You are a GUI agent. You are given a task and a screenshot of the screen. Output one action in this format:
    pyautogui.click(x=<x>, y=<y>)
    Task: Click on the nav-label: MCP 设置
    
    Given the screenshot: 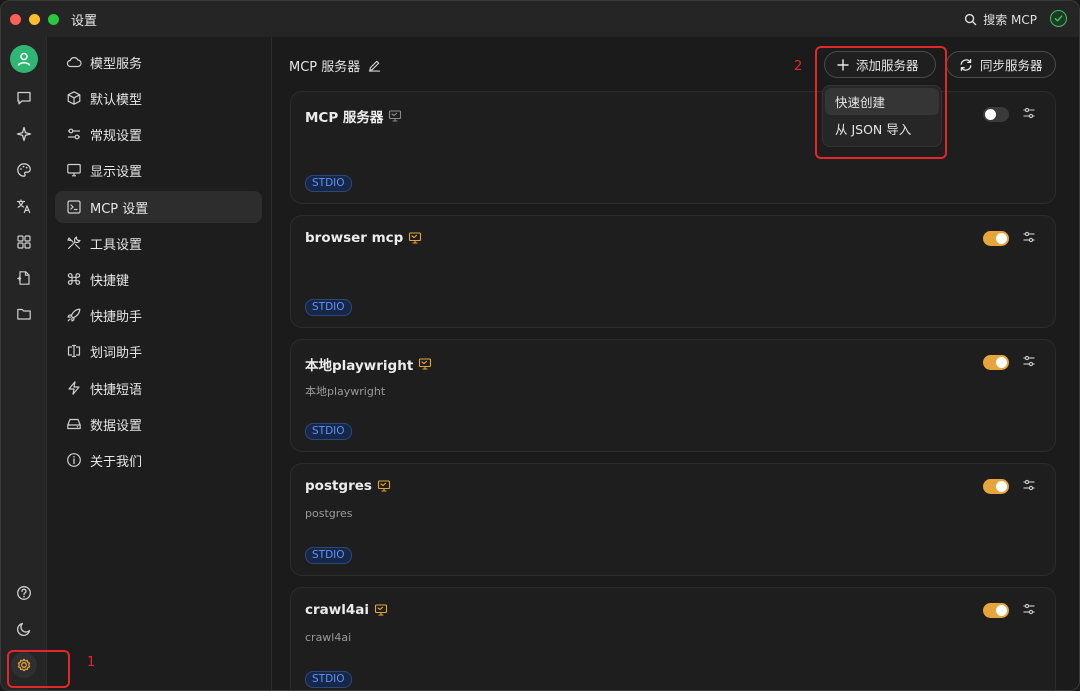 What is the action you would take?
    pyautogui.click(x=119, y=209)
    